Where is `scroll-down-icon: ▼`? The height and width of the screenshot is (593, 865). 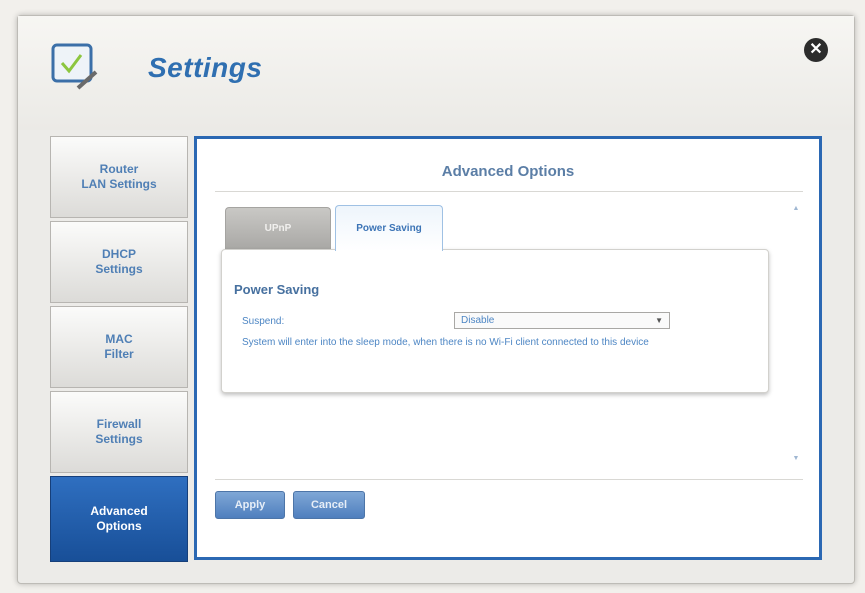
scroll-down-icon: ▼ is located at coordinates (796, 458).